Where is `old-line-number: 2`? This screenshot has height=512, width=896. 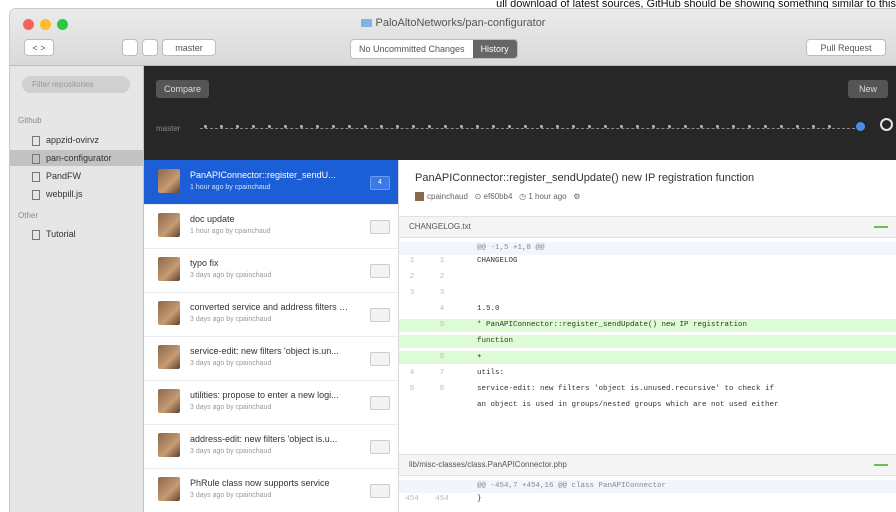
old-line-number: 2 is located at coordinates (412, 277).